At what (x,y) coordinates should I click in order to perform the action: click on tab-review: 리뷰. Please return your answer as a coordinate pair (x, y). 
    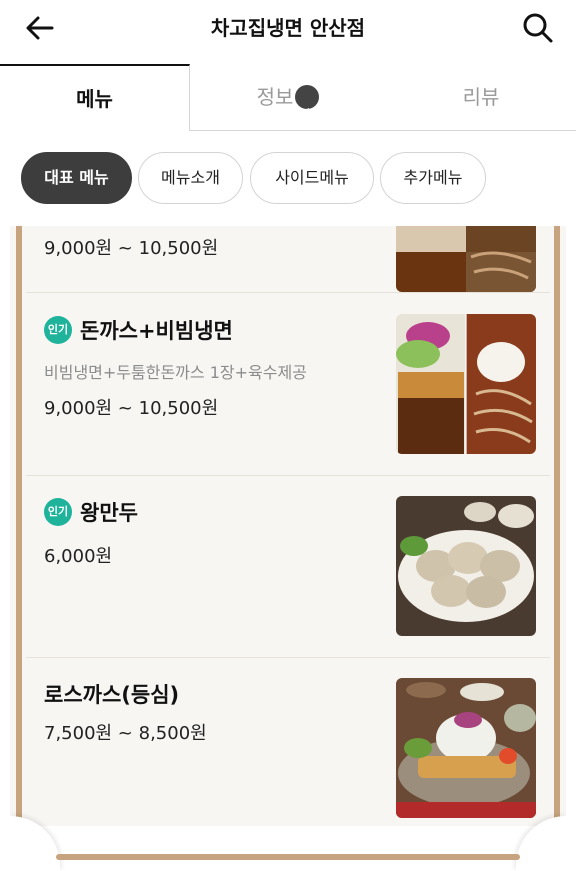
    Looking at the image, I should click on (481, 97).